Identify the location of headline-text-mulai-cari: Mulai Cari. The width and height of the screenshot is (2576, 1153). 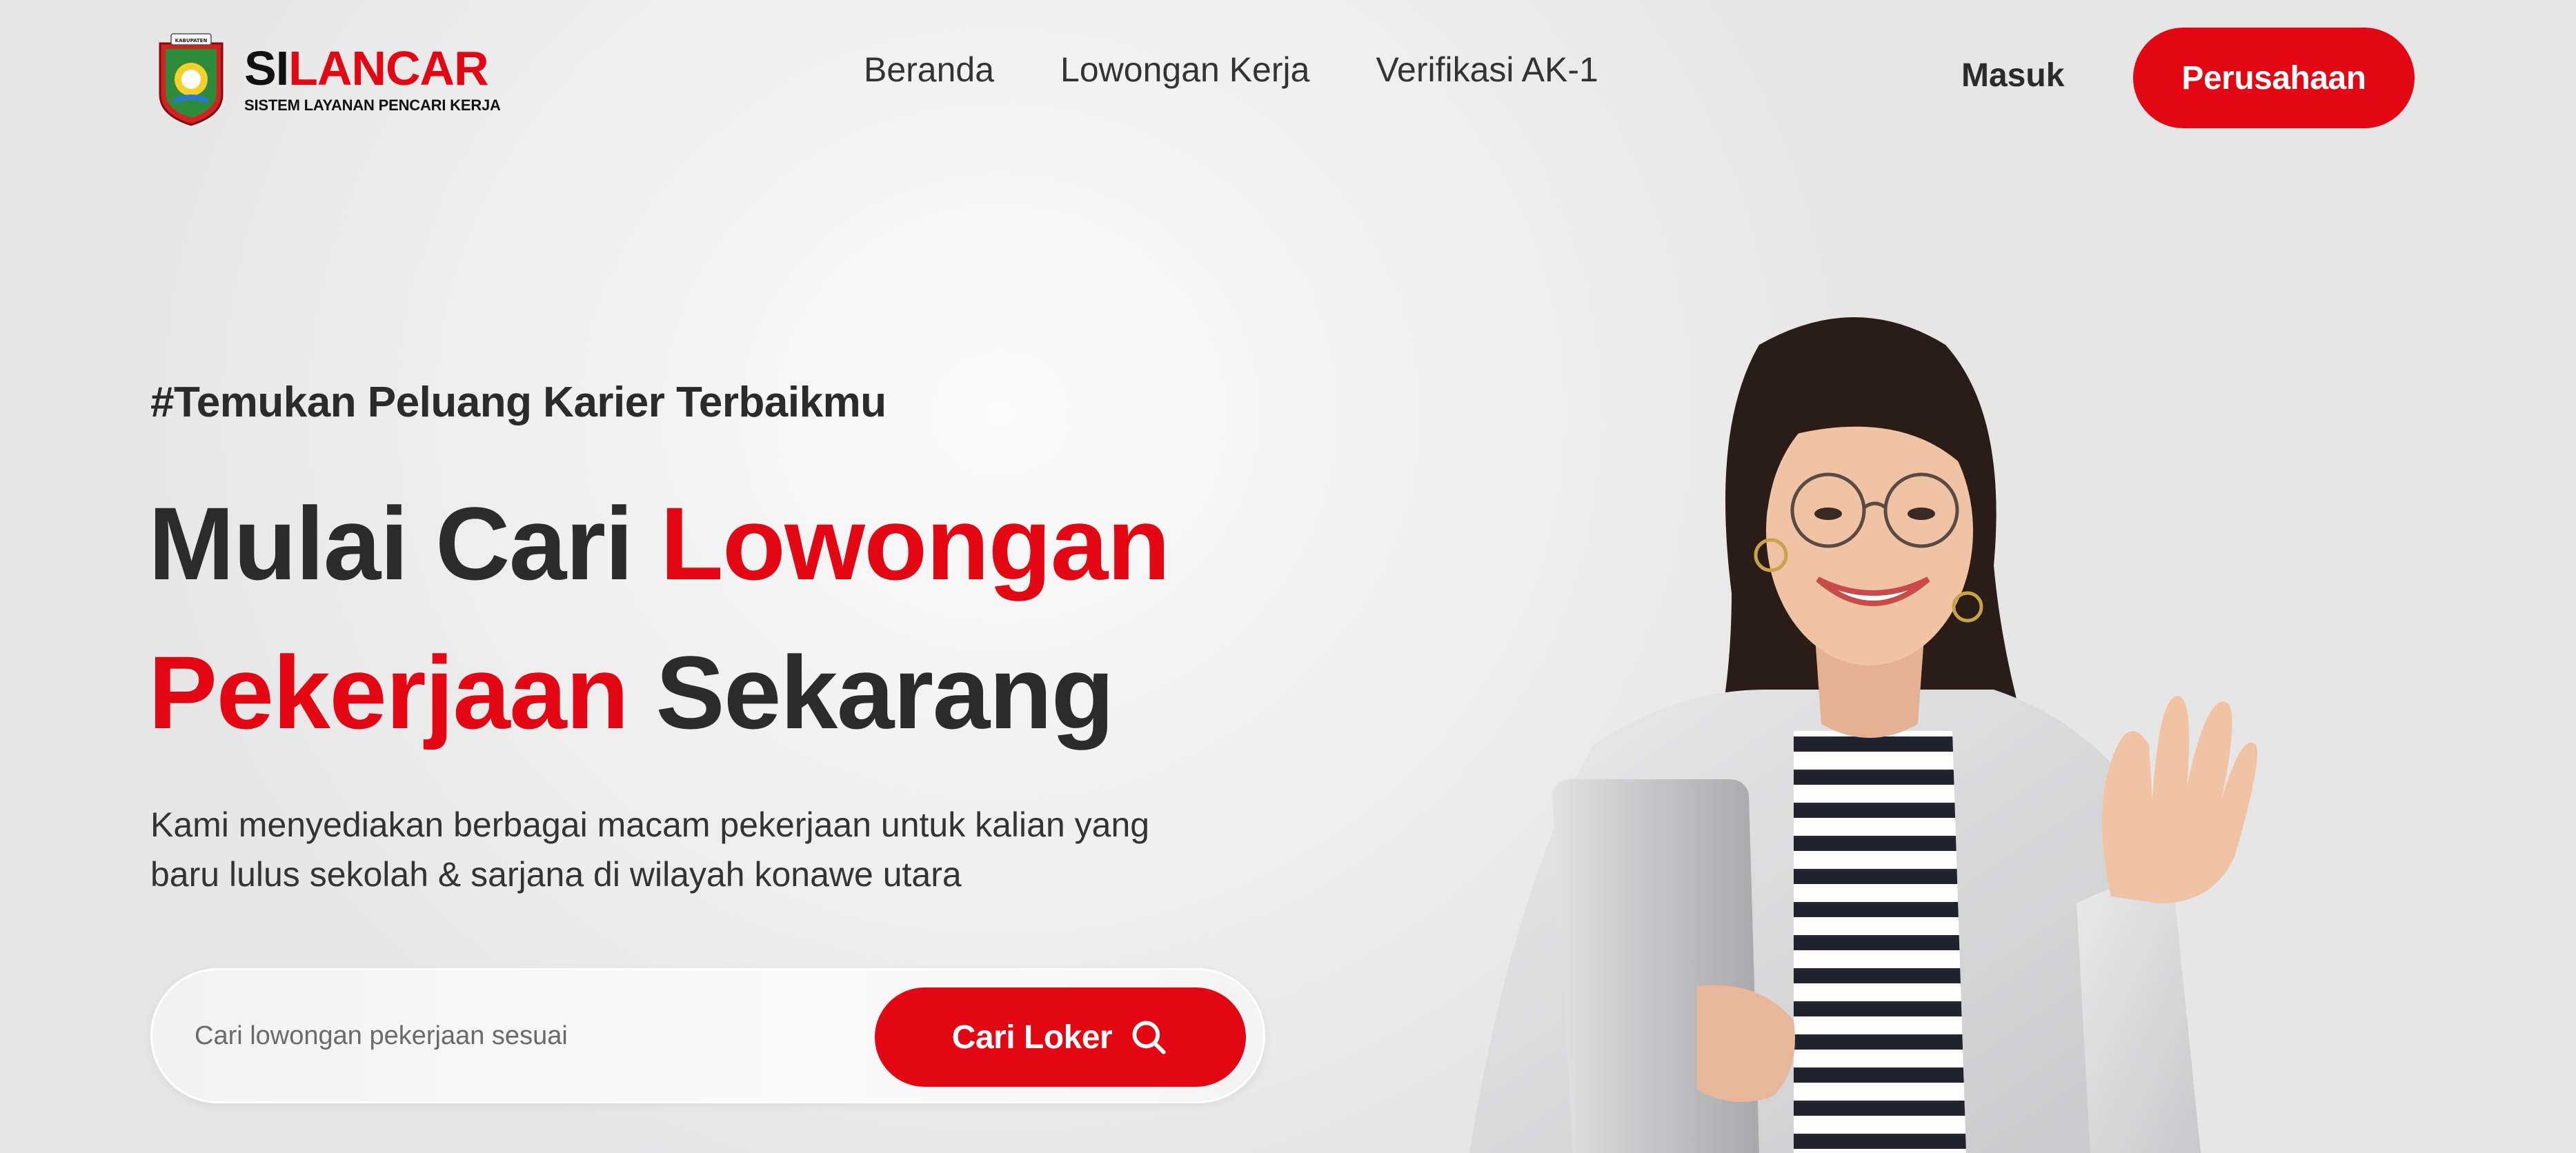
(404, 543).